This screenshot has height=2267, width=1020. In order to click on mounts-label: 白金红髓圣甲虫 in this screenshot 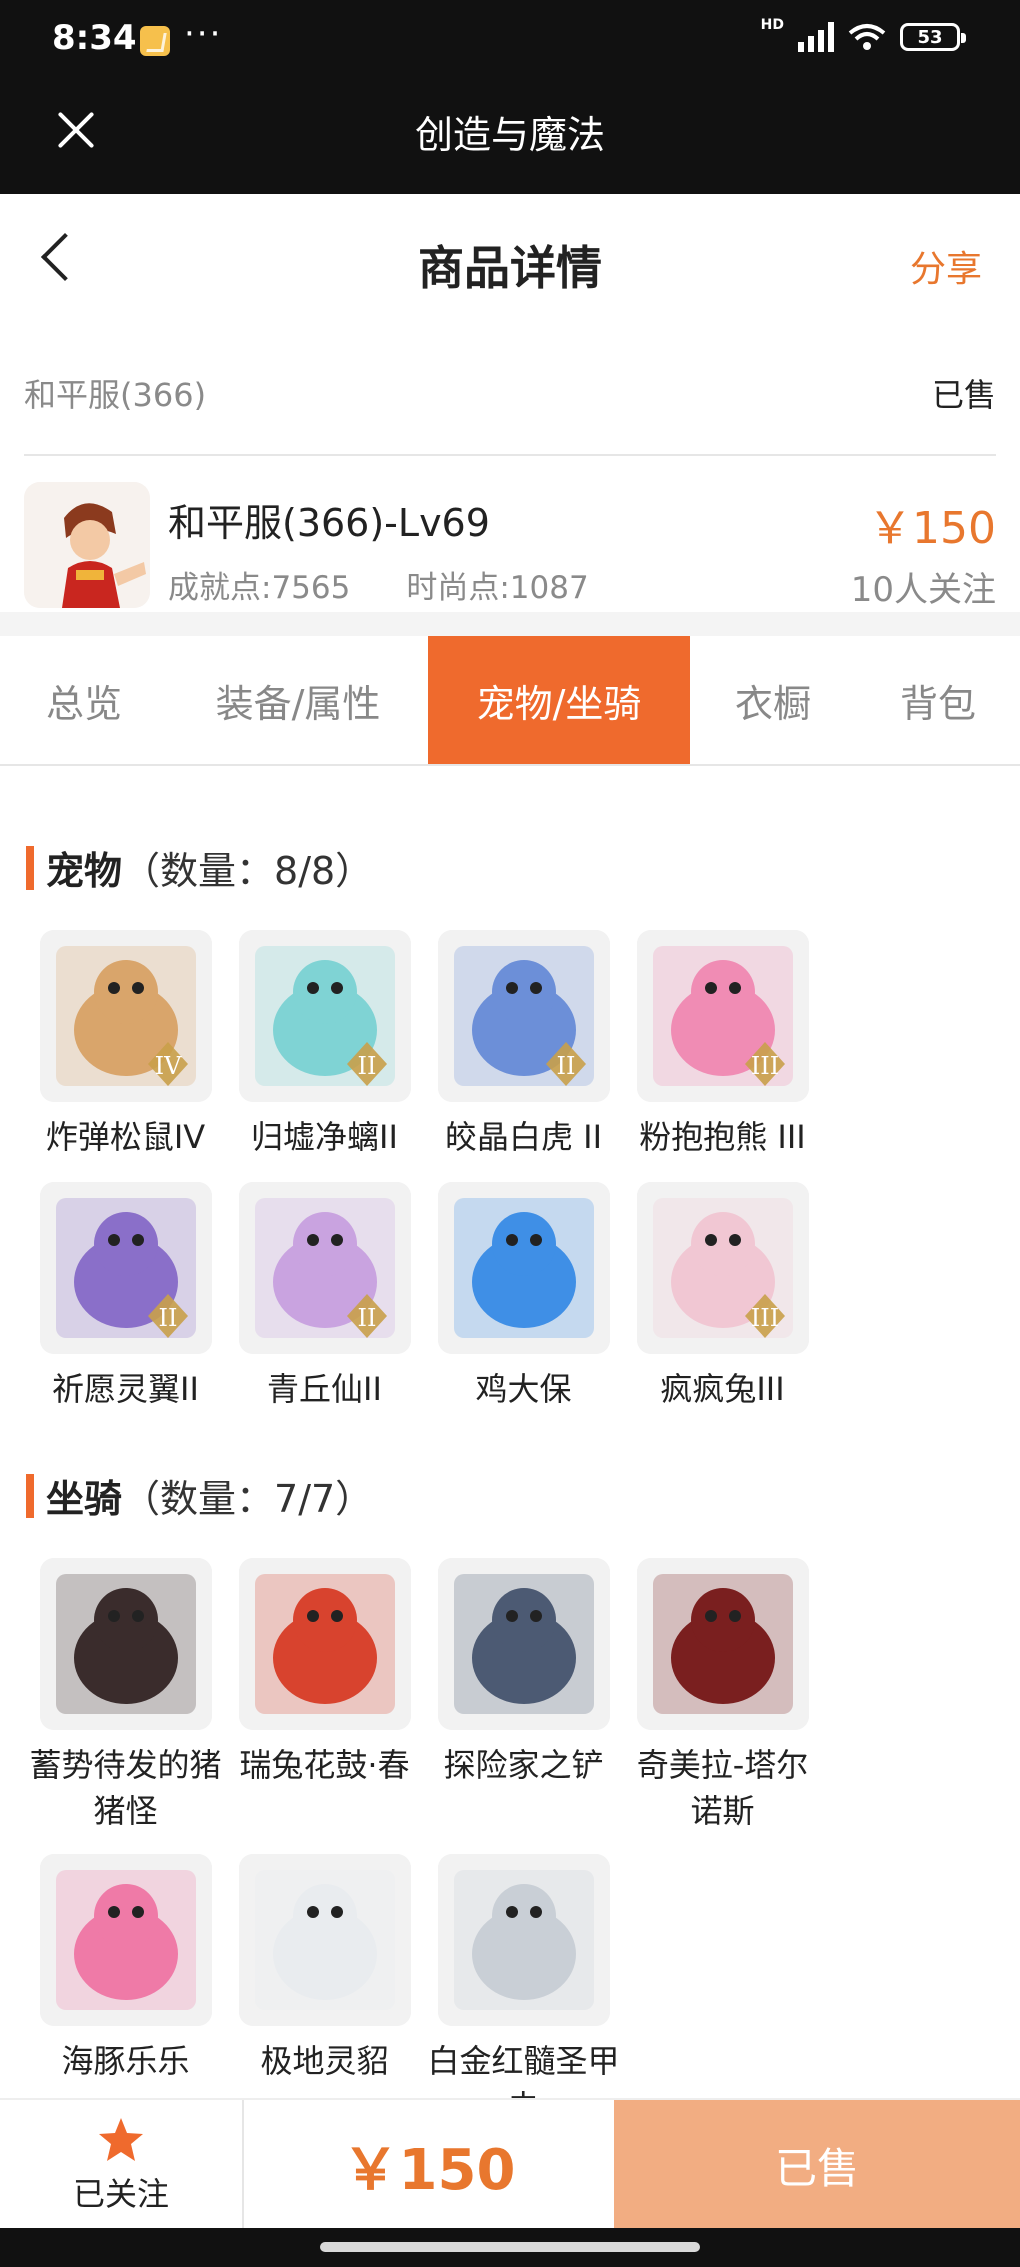, I will do `click(523, 2070)`.